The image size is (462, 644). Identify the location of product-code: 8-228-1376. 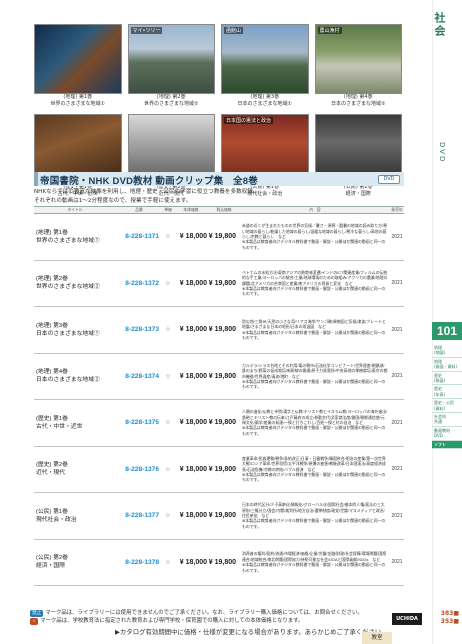
(139, 469).